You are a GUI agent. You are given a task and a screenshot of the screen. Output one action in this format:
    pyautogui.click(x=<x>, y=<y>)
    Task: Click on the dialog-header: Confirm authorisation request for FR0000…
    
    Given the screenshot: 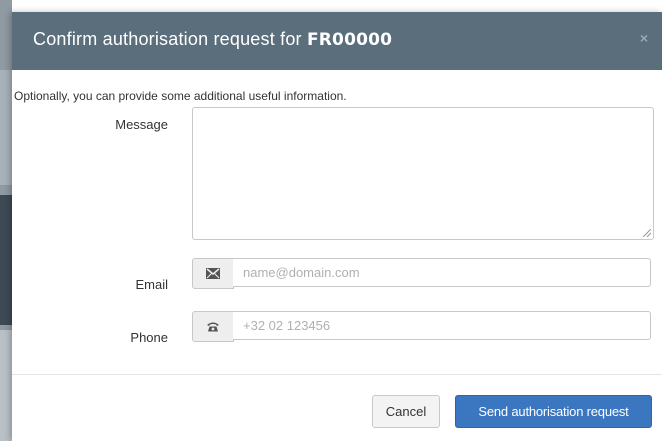 What is the action you would take?
    pyautogui.click(x=337, y=41)
    